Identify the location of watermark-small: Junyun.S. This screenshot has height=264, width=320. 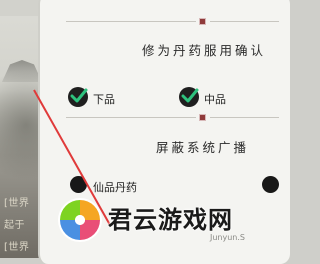
(227, 237).